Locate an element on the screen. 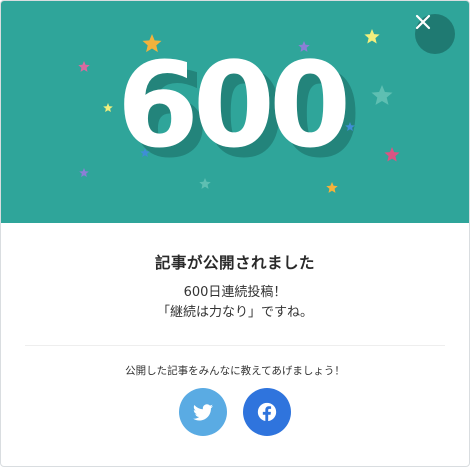  facebook-share-button is located at coordinates (267, 412).